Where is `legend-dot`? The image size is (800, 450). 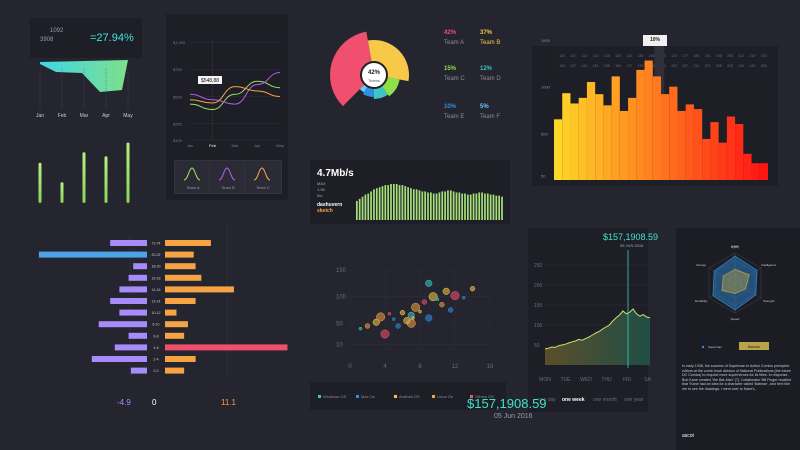 legend-dot is located at coordinates (703, 347).